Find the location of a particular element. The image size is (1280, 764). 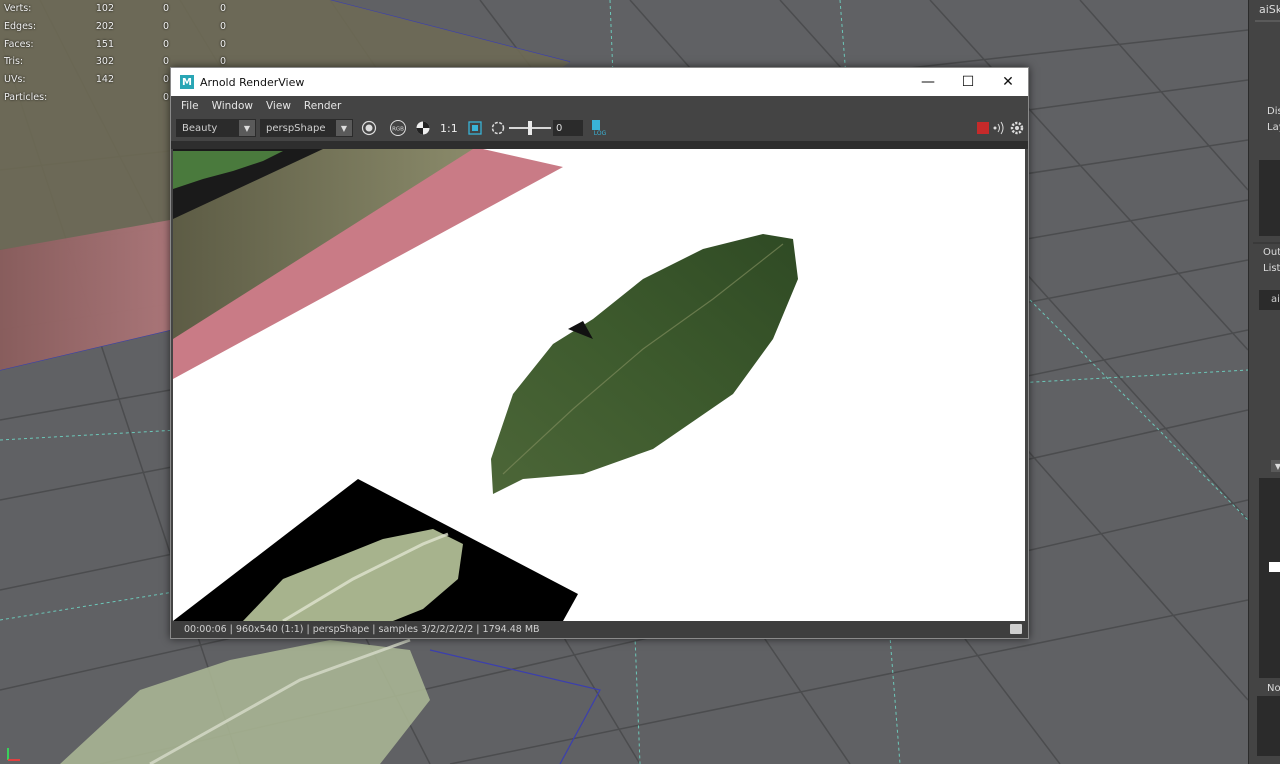

hud-row-faces: Faces: 151 0 0 is located at coordinates (115, 44).